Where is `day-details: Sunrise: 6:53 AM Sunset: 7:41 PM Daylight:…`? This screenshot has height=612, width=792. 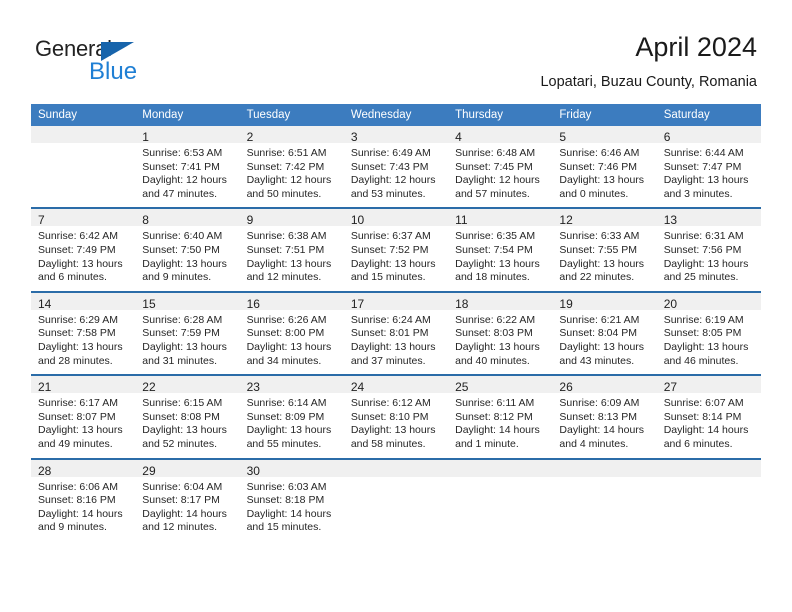 day-details: Sunrise: 6:53 AM Sunset: 7:41 PM Daylight:… is located at coordinates (187, 175).